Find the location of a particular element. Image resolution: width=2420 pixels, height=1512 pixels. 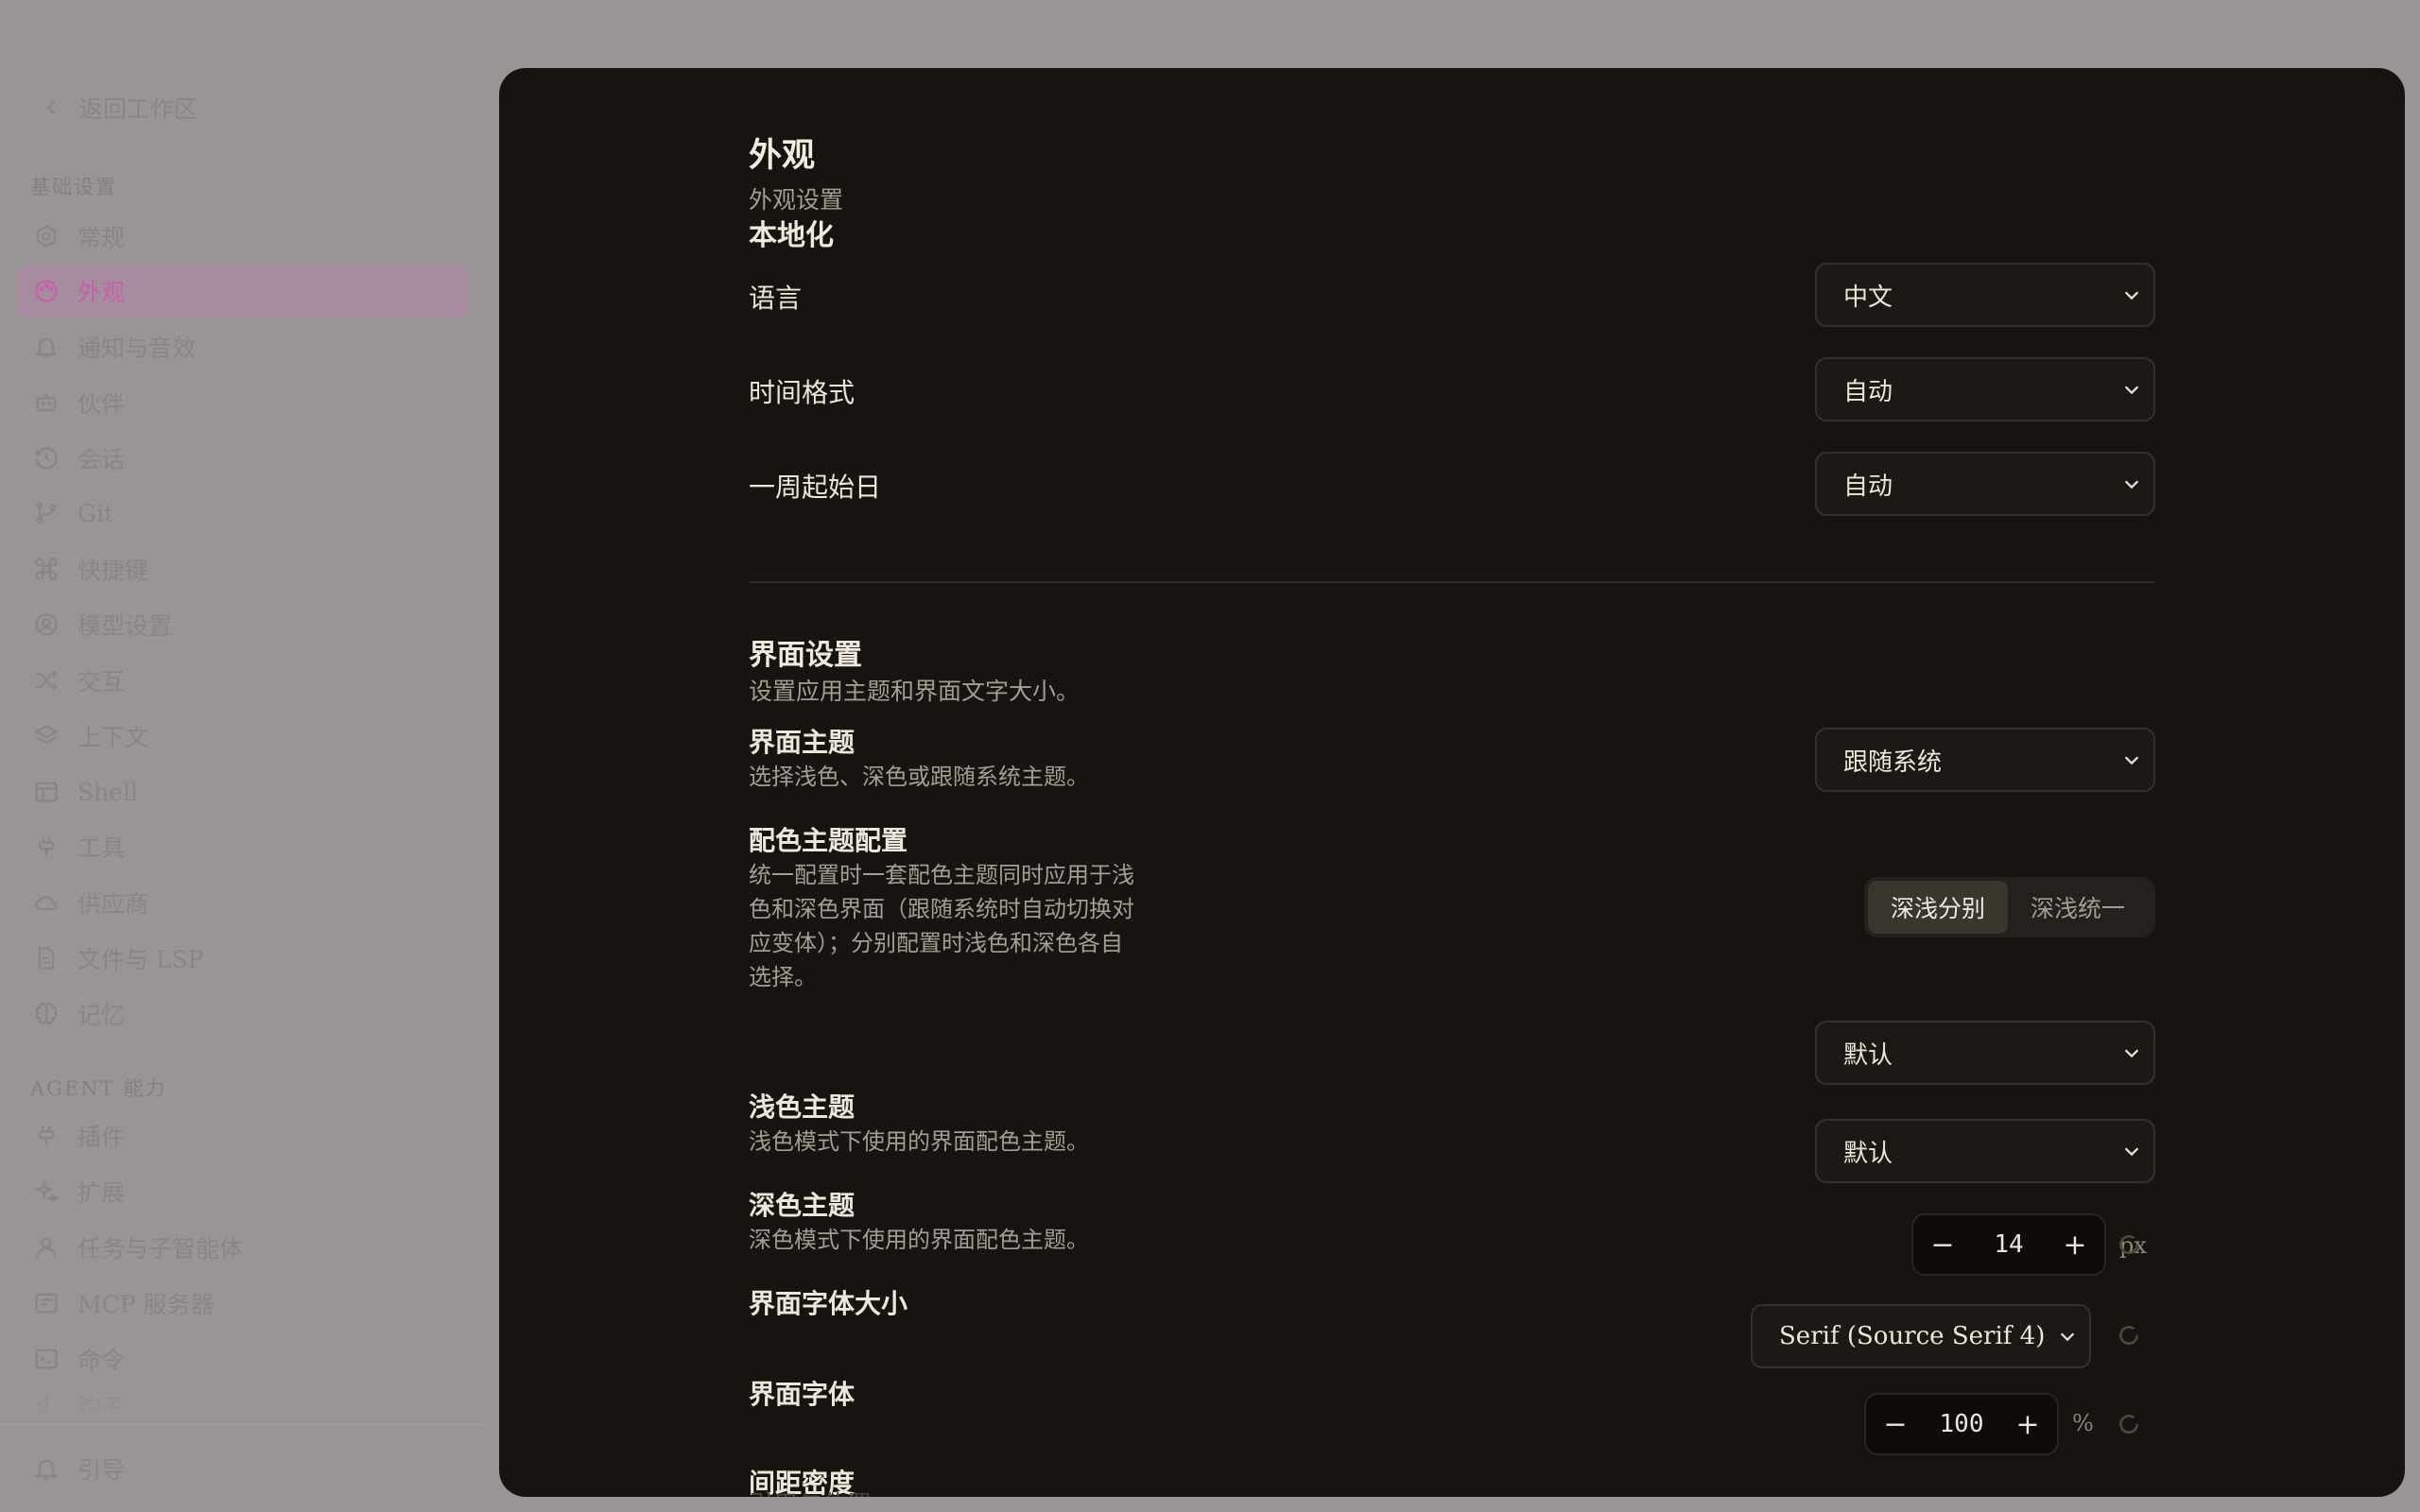

sidebar-item-label: 交互 is located at coordinates (102, 682).